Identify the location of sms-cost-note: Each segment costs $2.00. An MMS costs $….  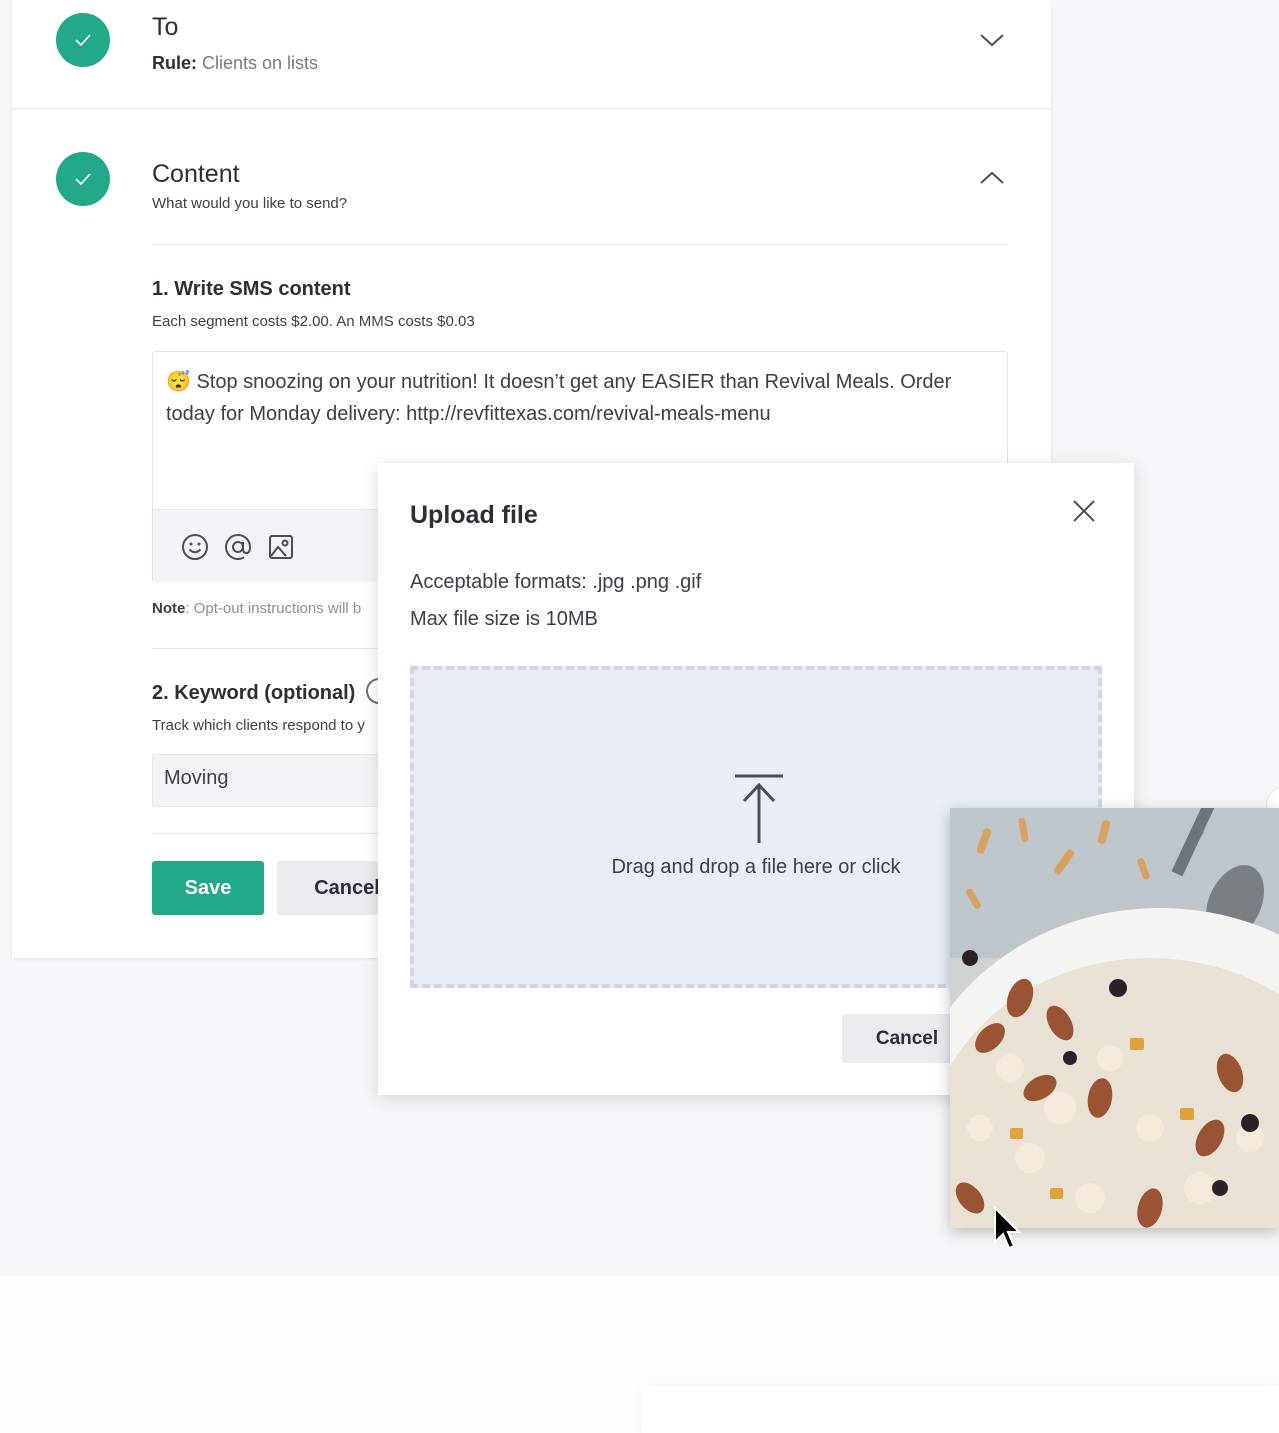
(313, 321).